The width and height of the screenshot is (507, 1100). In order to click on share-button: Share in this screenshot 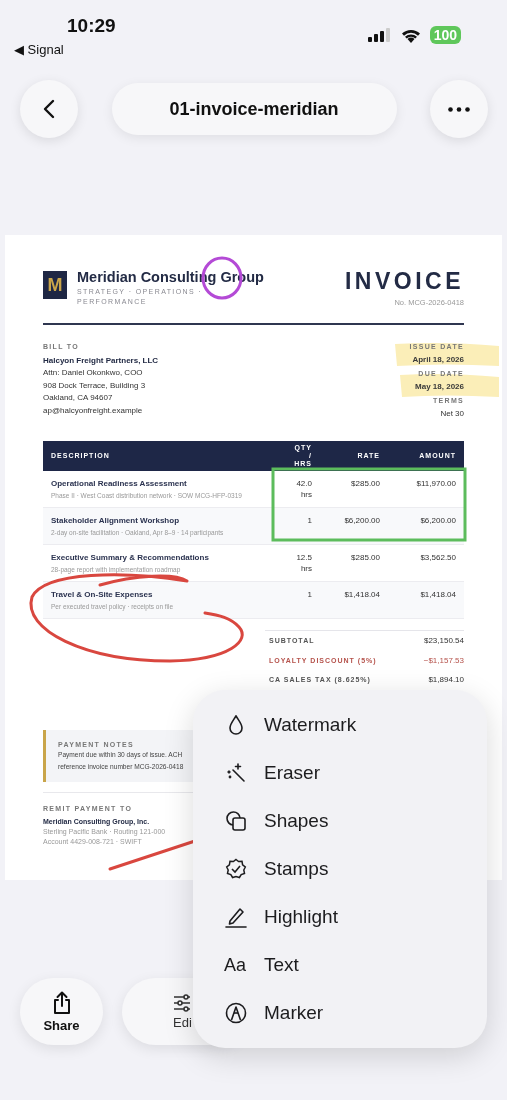, I will do `click(61, 1011)`.